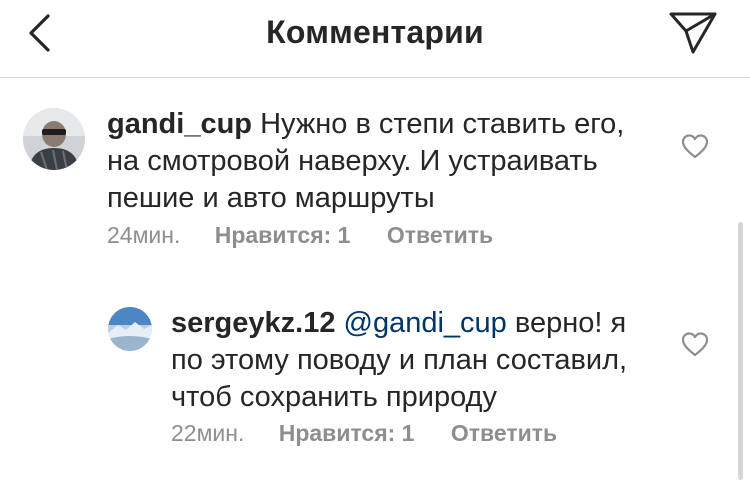 The width and height of the screenshot is (750, 482). I want to click on paper-plane-icon, so click(693, 33).